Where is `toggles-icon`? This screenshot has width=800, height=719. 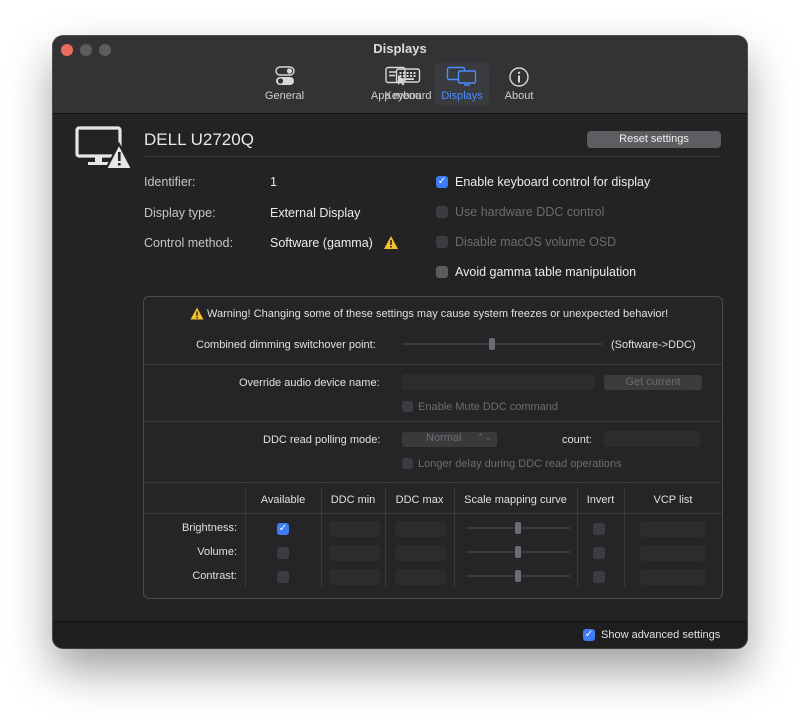
toggles-icon is located at coordinates (284, 75).